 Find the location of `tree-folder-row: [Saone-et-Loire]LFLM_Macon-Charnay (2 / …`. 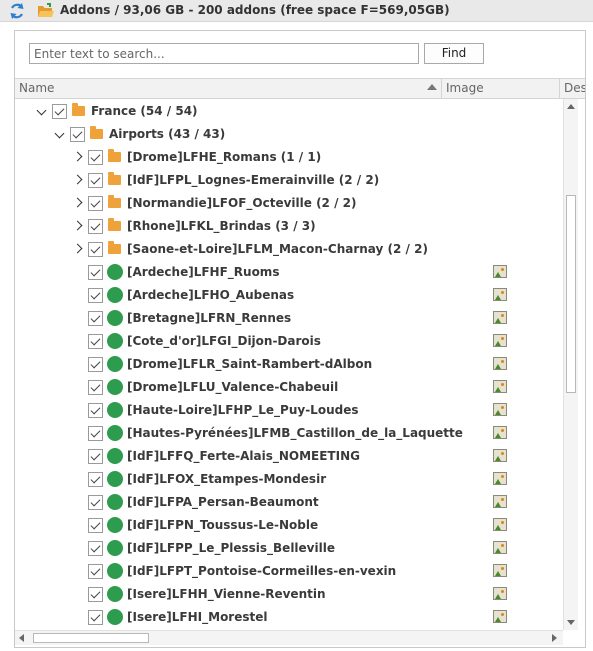

tree-folder-row: [Saone-et-Loire]LFLM_Macon-Charnay (2 / … is located at coordinates (288, 249).